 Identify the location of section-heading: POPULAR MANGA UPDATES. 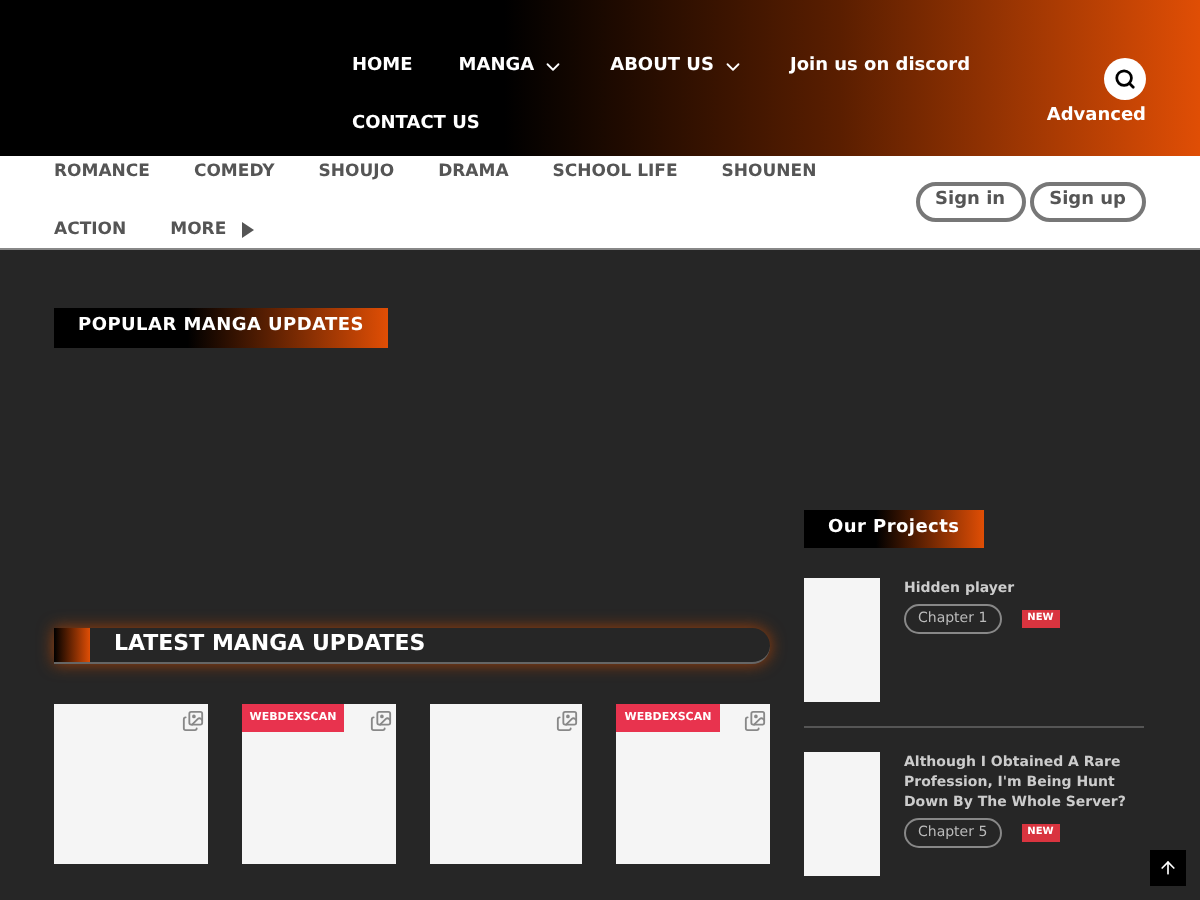
(221, 328).